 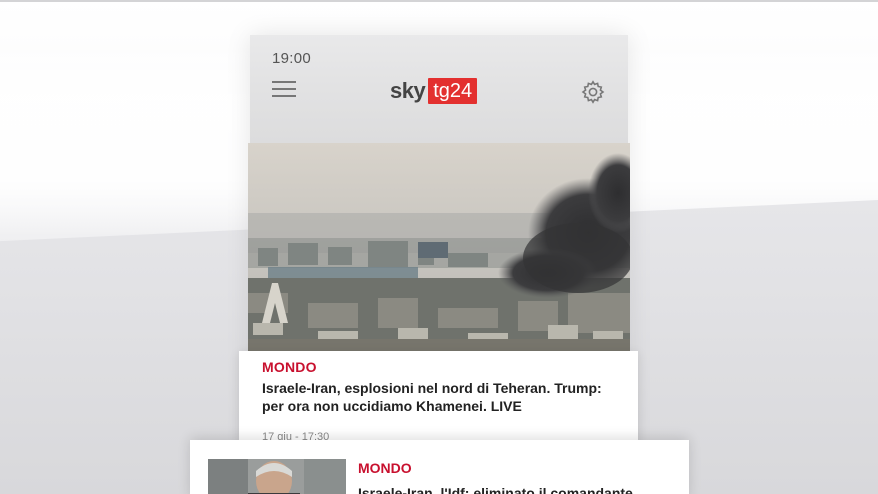 What do you see at coordinates (277, 476) in the screenshot?
I see `article-thumbnail` at bounding box center [277, 476].